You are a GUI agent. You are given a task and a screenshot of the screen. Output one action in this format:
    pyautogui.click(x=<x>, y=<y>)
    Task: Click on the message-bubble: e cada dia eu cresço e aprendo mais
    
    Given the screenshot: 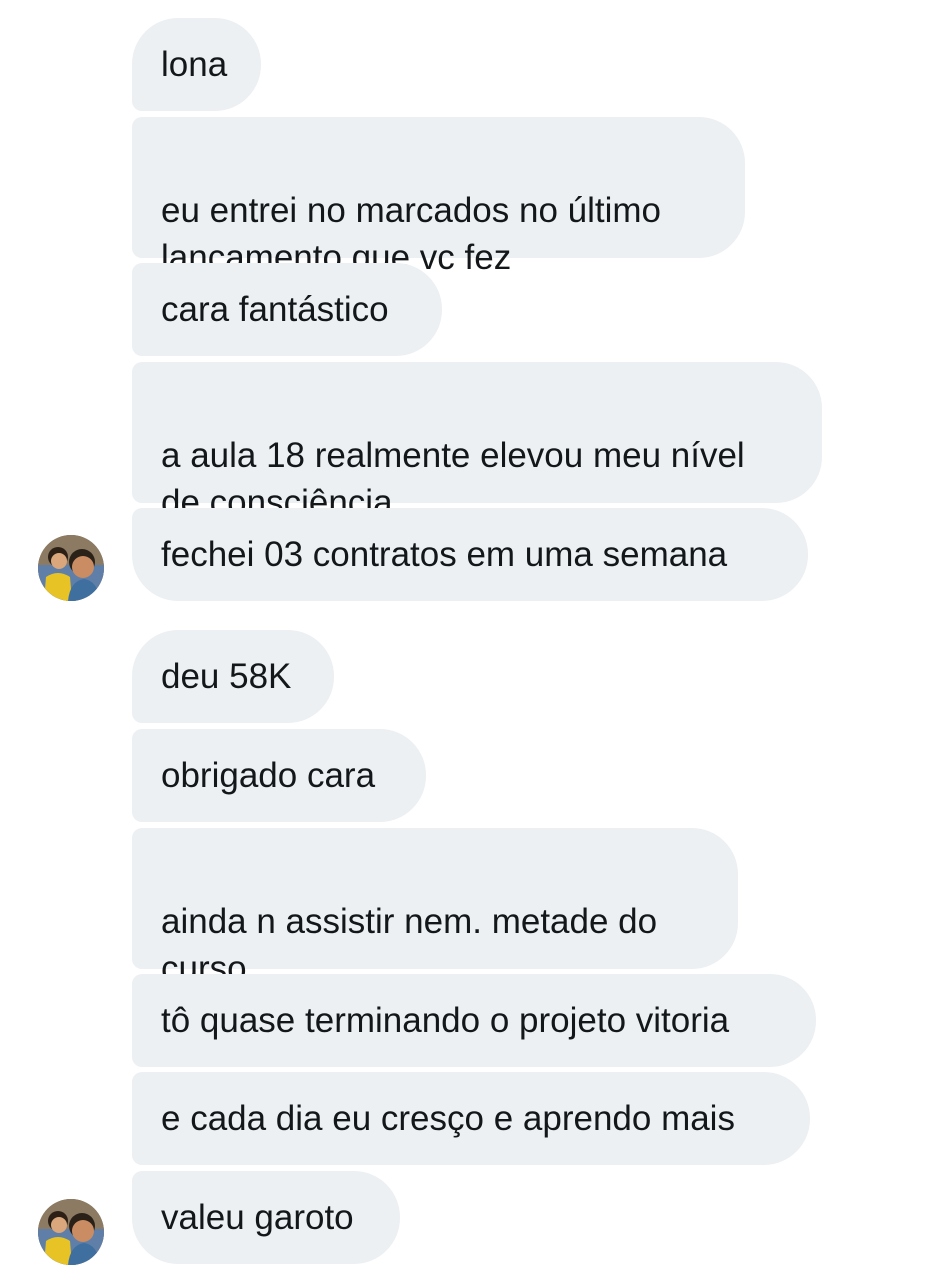 What is the action you would take?
    pyautogui.click(x=471, y=1118)
    